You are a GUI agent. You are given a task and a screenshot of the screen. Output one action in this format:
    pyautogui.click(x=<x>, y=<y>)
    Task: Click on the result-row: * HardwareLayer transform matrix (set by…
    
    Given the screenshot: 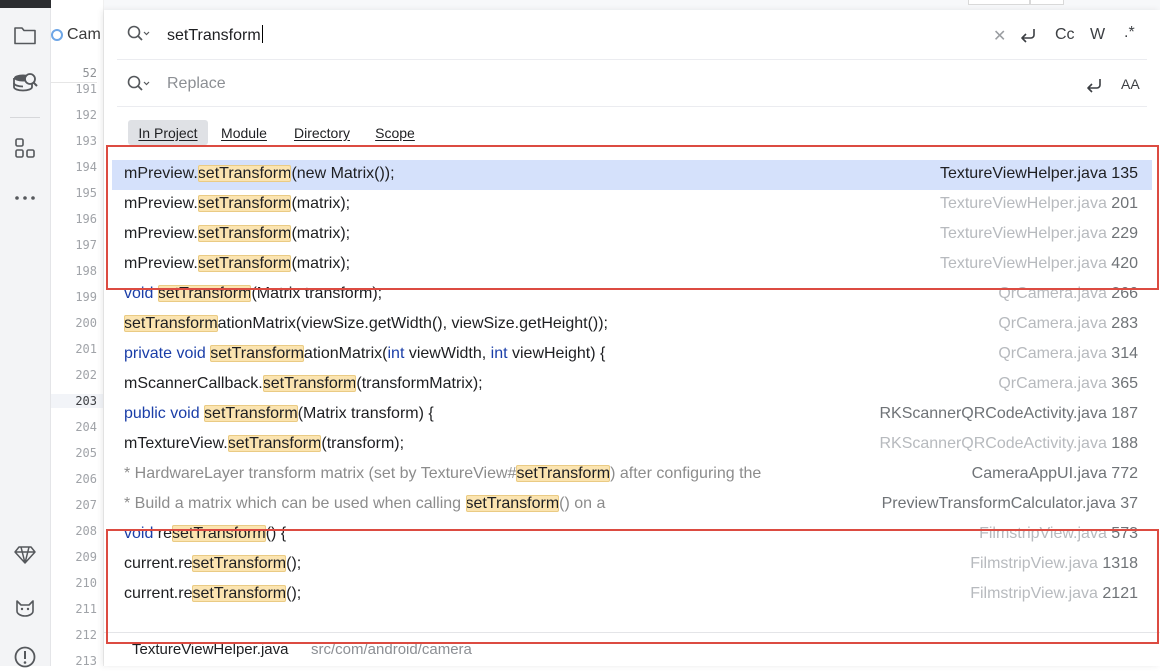 What is the action you would take?
    pyautogui.click(x=632, y=475)
    